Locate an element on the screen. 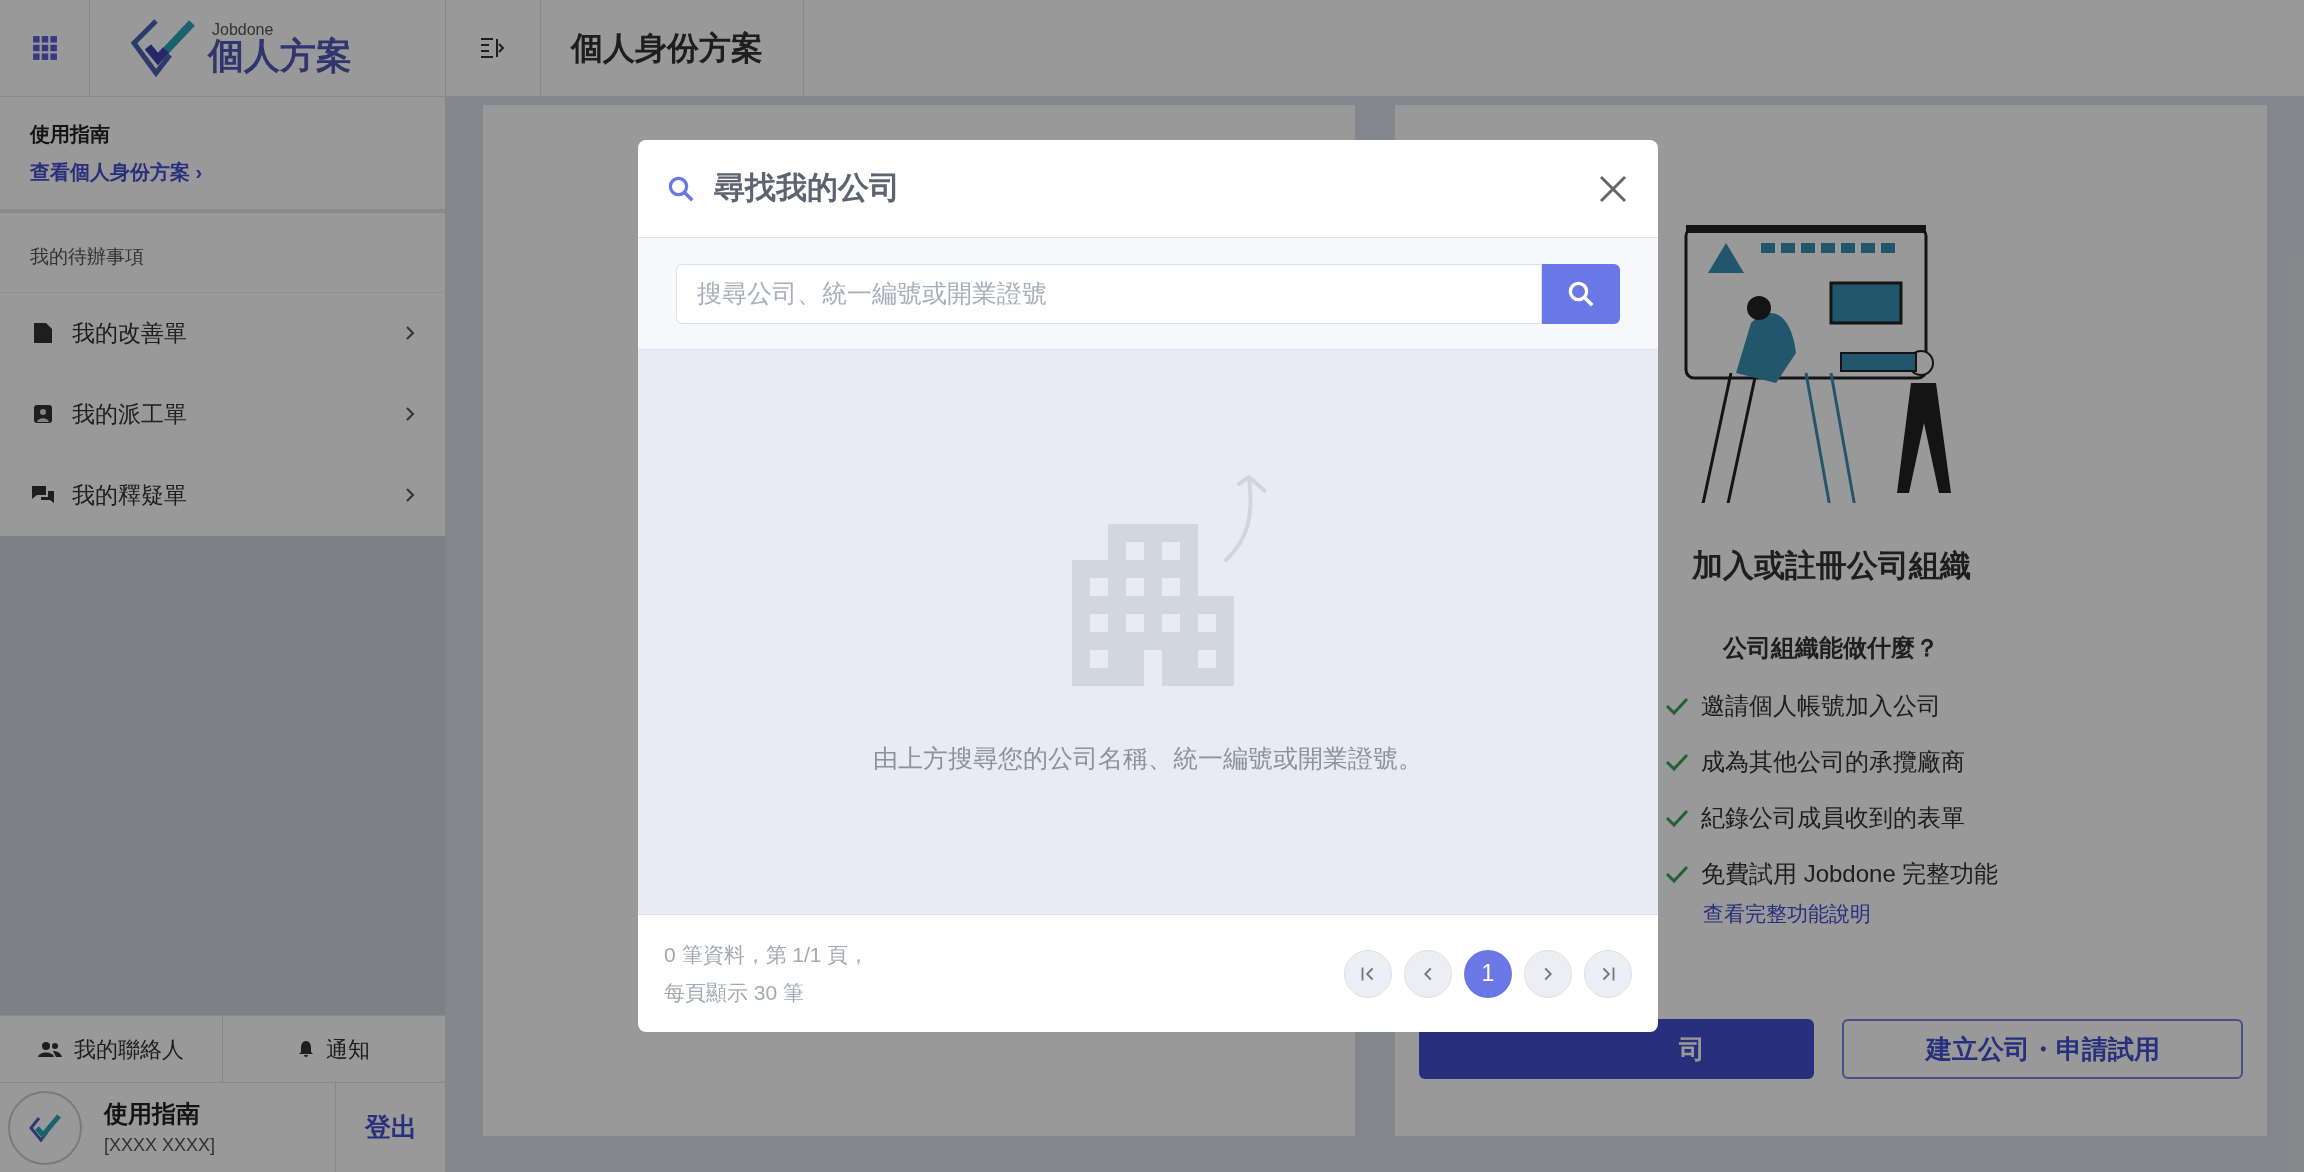 The height and width of the screenshot is (1172, 2304). user-name: 使用指南 is located at coordinates (152, 1114).